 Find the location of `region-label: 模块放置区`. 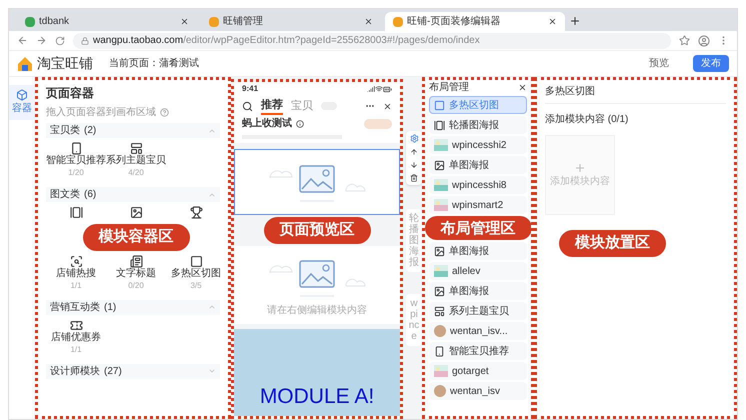

region-label: 模块放置区 is located at coordinates (612, 243).